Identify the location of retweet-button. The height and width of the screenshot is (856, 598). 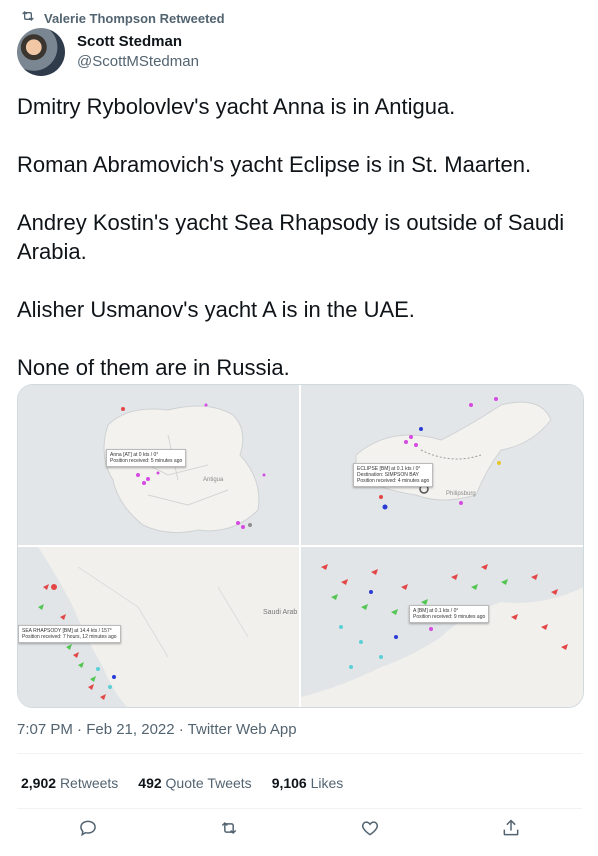
(229, 830).